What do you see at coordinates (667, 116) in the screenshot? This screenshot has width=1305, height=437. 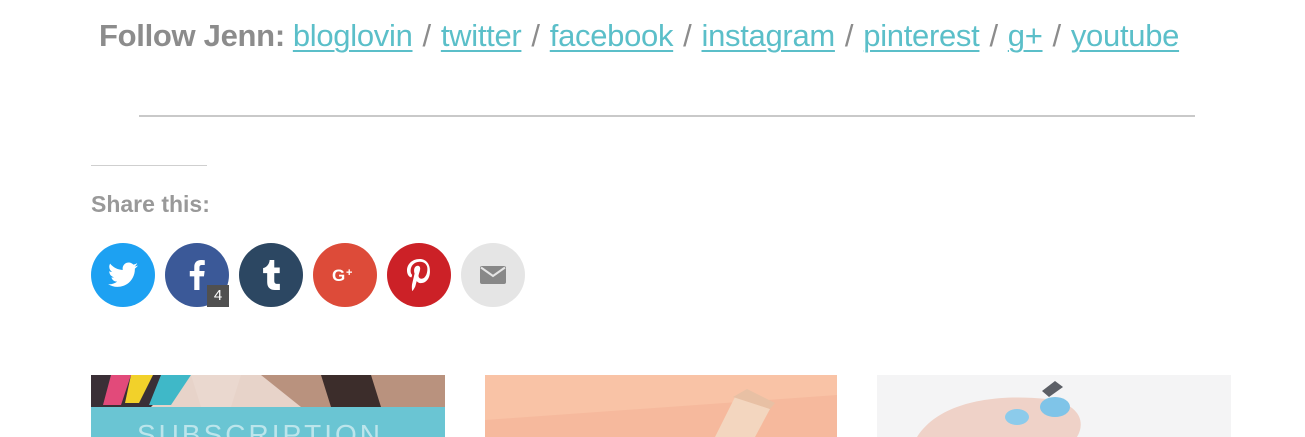 I see `section-divider` at bounding box center [667, 116].